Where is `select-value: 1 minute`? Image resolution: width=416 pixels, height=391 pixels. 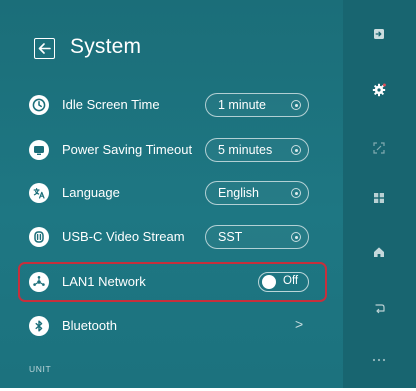
select-value: 1 minute is located at coordinates (242, 105).